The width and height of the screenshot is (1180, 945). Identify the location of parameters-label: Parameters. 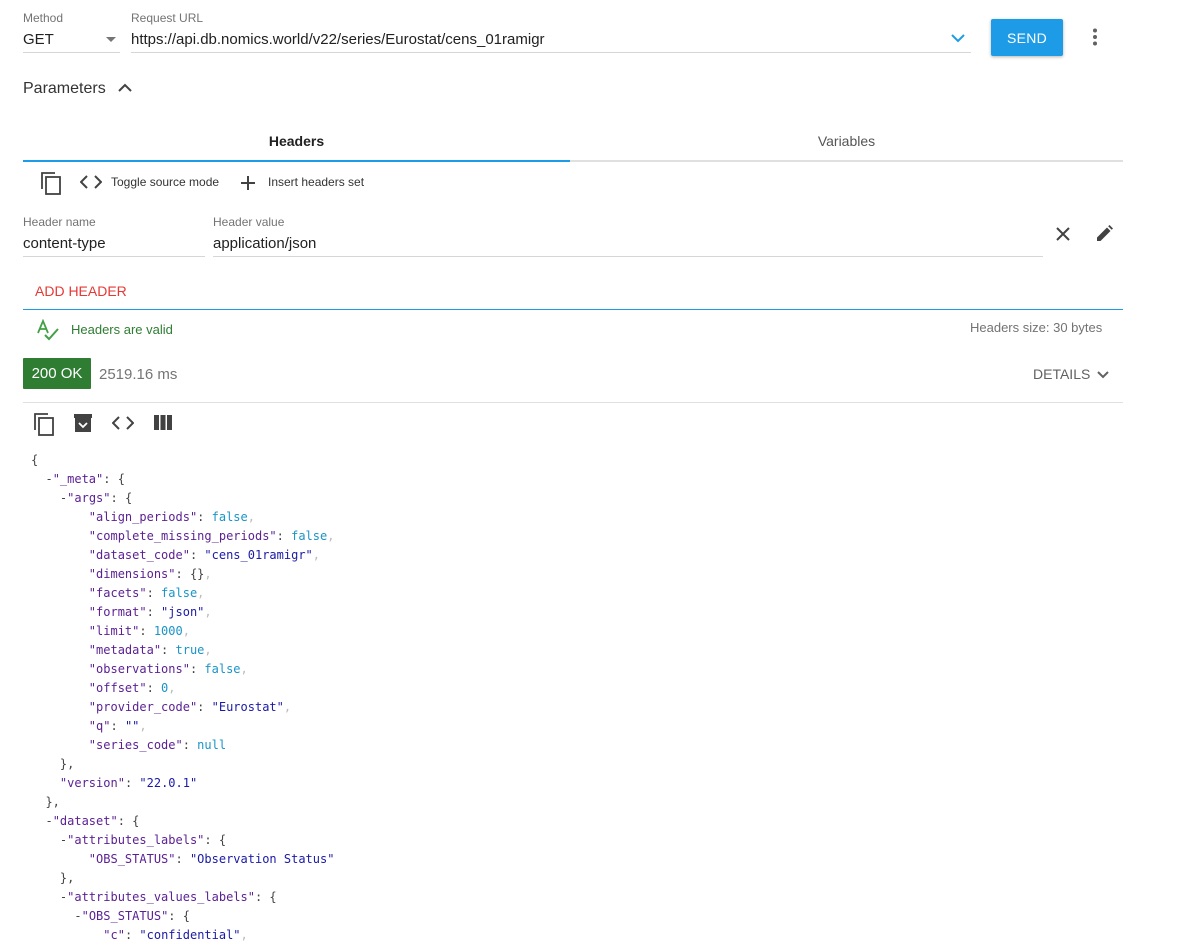
(64, 88).